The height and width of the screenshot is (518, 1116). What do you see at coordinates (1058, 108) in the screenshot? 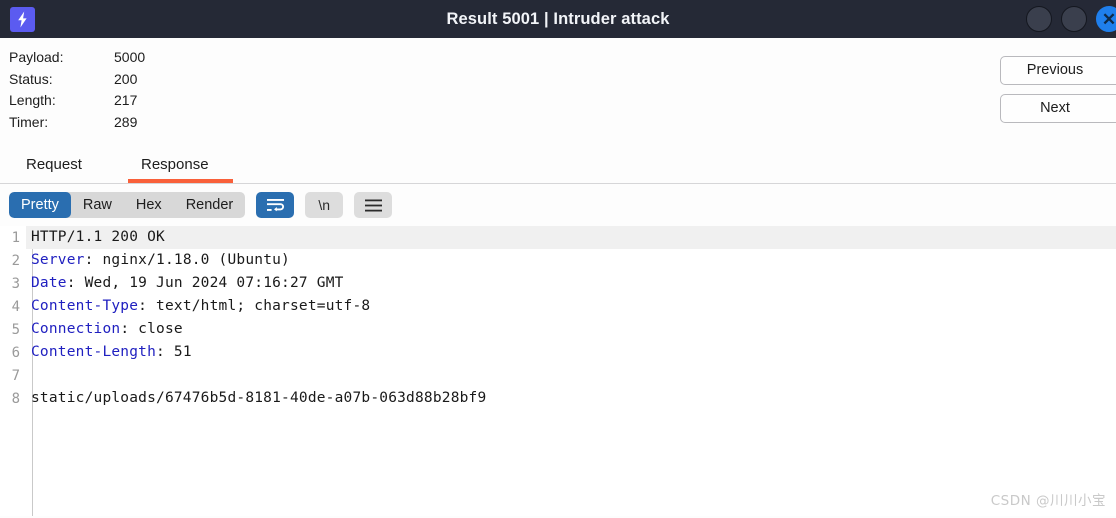
I see `next-button: Next` at bounding box center [1058, 108].